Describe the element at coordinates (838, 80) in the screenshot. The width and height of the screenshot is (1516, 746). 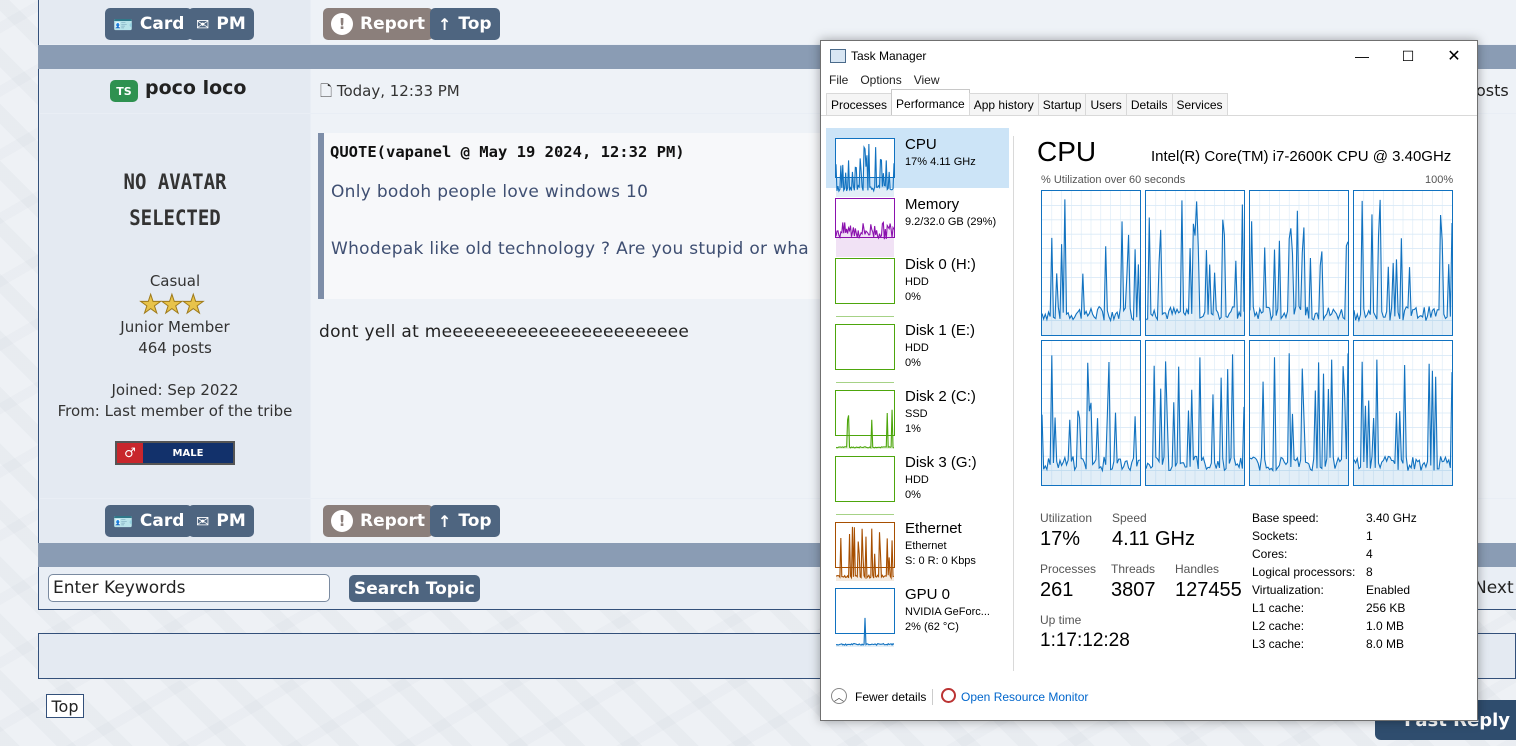
I see `menu-file: File` at that location.